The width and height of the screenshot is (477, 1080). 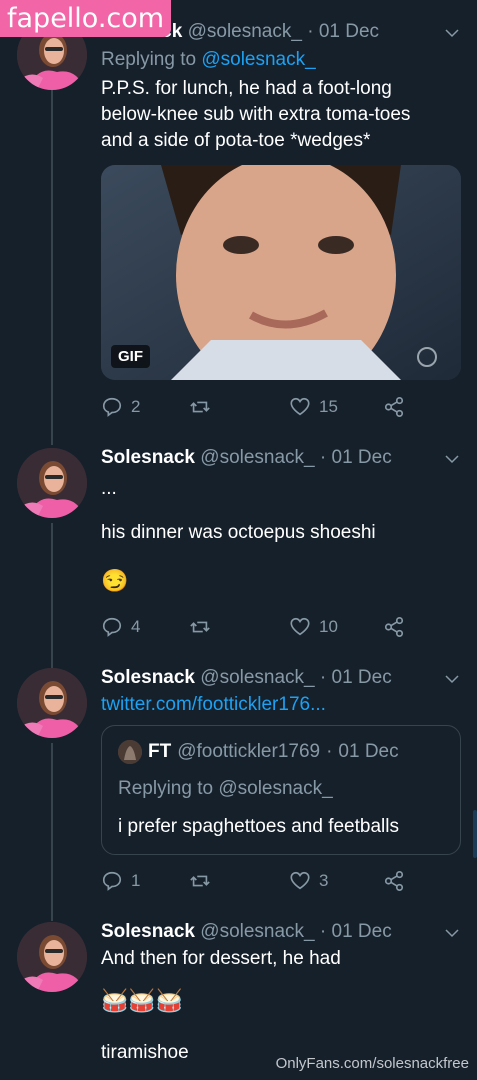 What do you see at coordinates (86, 18) in the screenshot?
I see `watermark-logo: fapello.com` at bounding box center [86, 18].